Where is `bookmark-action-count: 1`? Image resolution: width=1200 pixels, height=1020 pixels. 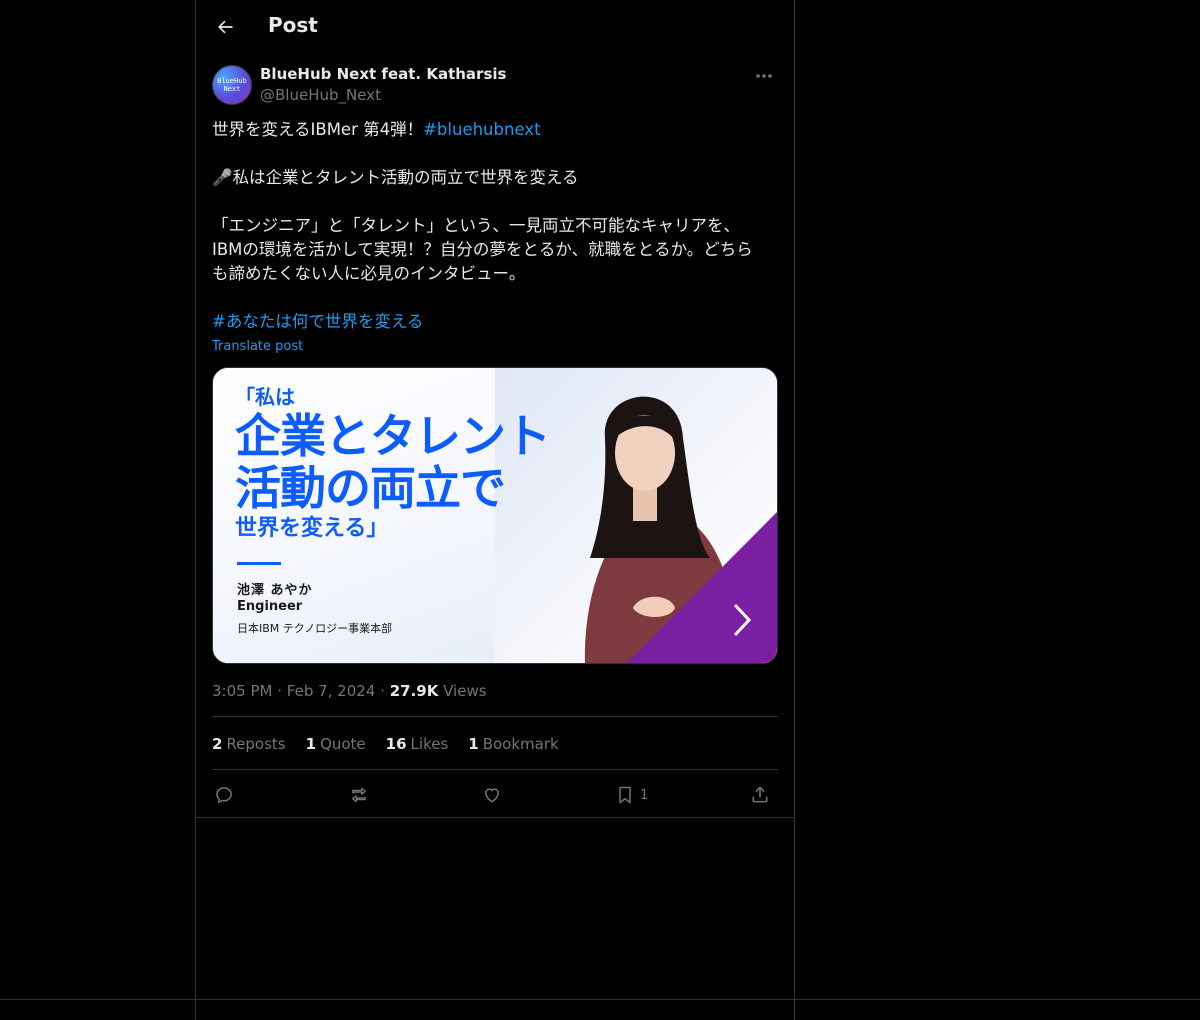 bookmark-action-count: 1 is located at coordinates (644, 795).